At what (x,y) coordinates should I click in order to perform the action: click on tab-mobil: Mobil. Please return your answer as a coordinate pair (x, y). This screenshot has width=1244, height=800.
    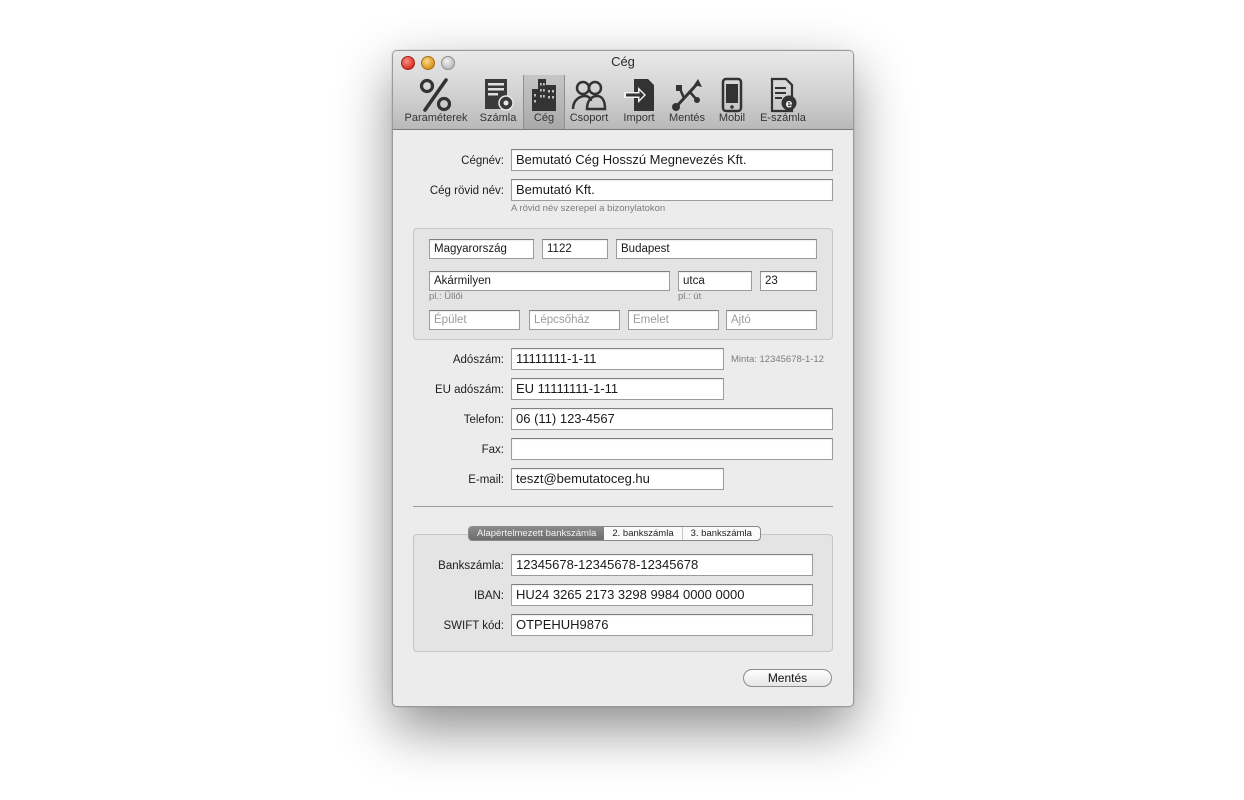
    Looking at the image, I should click on (732, 102).